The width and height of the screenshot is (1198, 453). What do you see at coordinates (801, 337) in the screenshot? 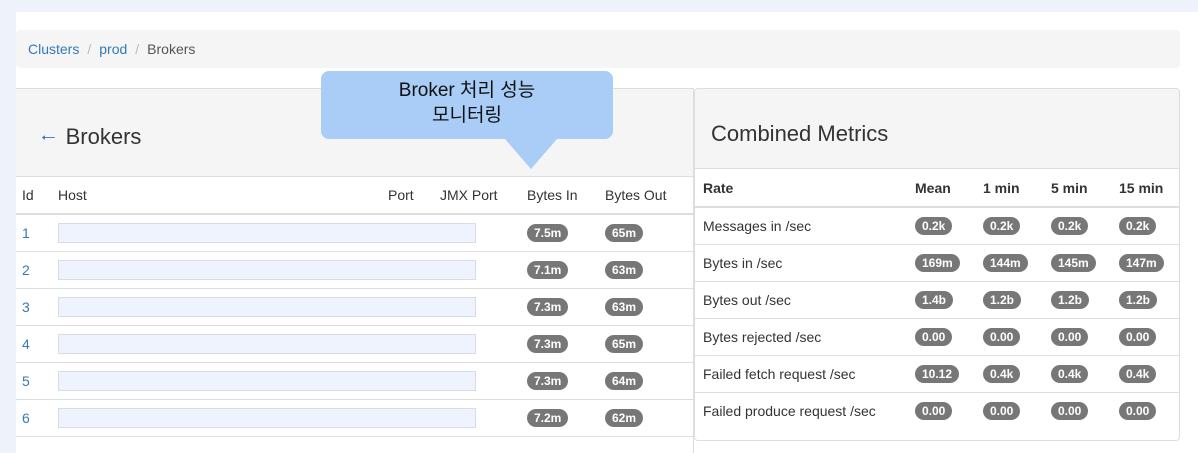
I see `metric-name: Bytes rejected /sec` at bounding box center [801, 337].